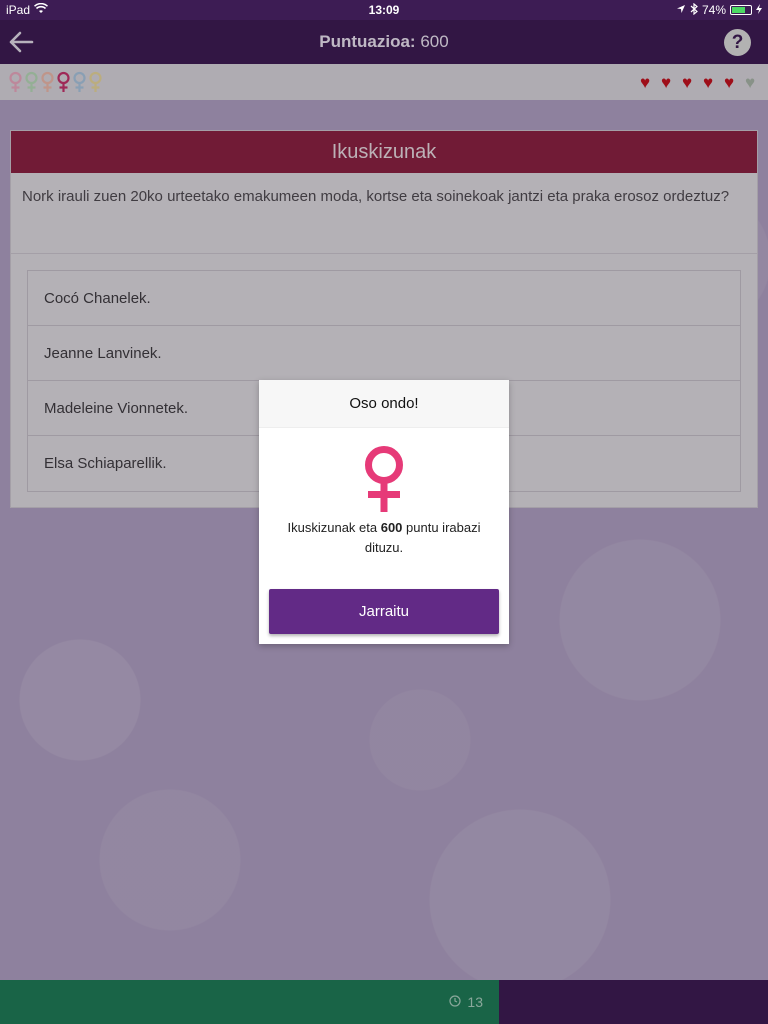  Describe the element at coordinates (384, 479) in the screenshot. I see `venus-icon` at that location.